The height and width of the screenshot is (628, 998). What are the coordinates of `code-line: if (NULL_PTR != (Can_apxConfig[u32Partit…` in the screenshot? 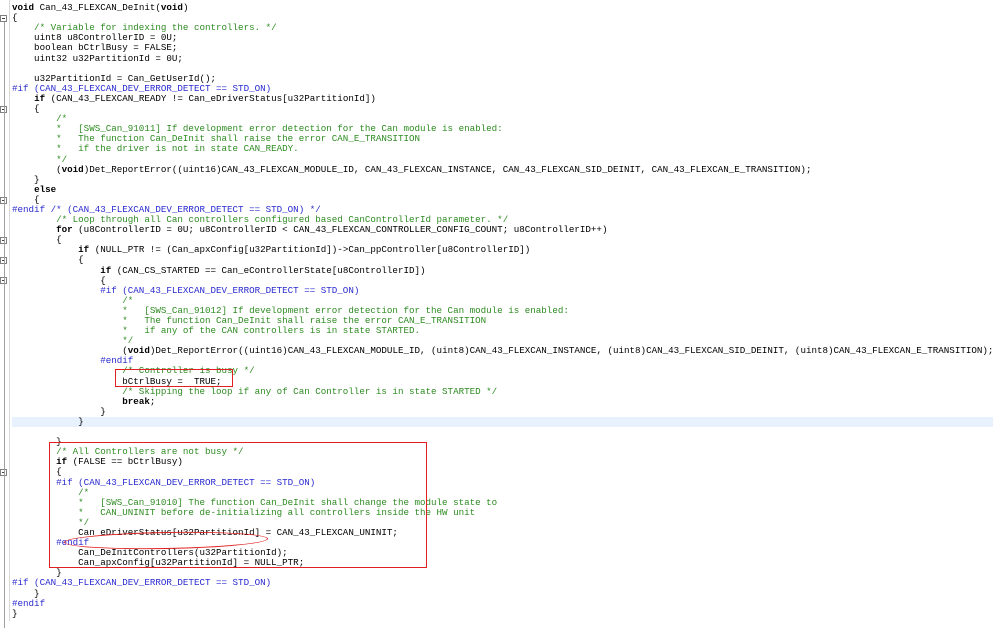 It's located at (502, 250).